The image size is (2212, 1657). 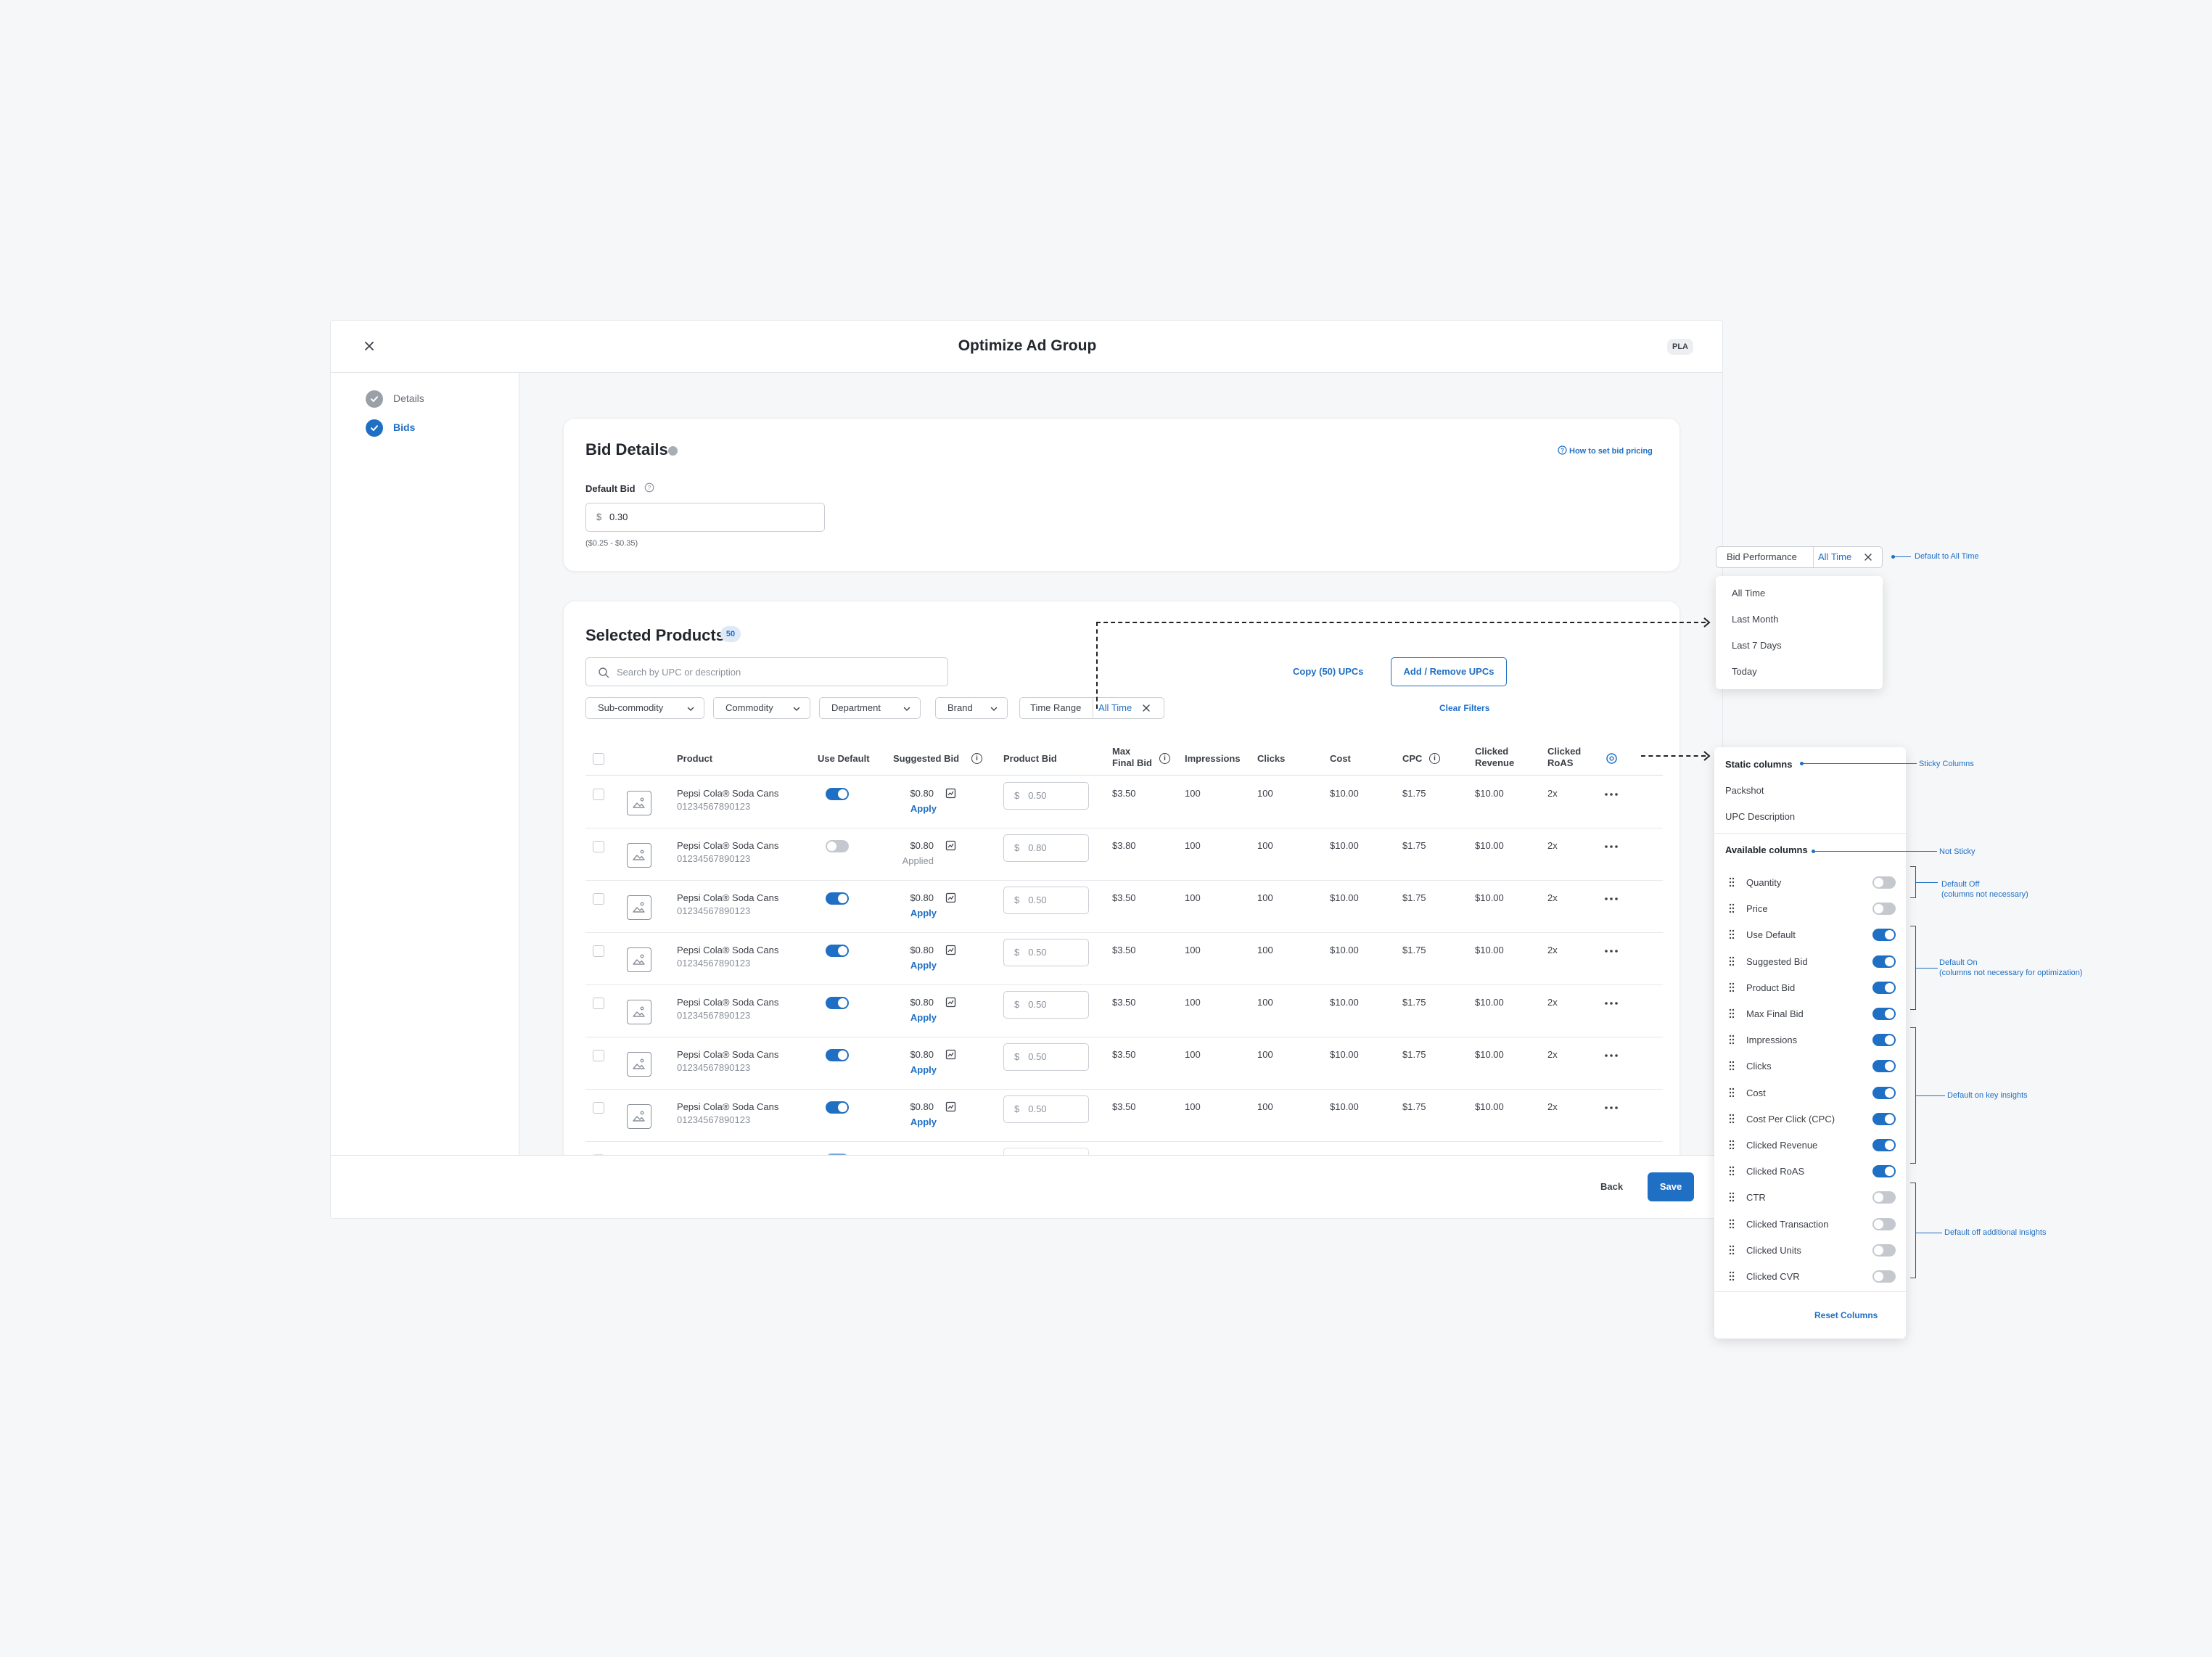 I want to click on help-icon: ?, so click(x=649, y=489).